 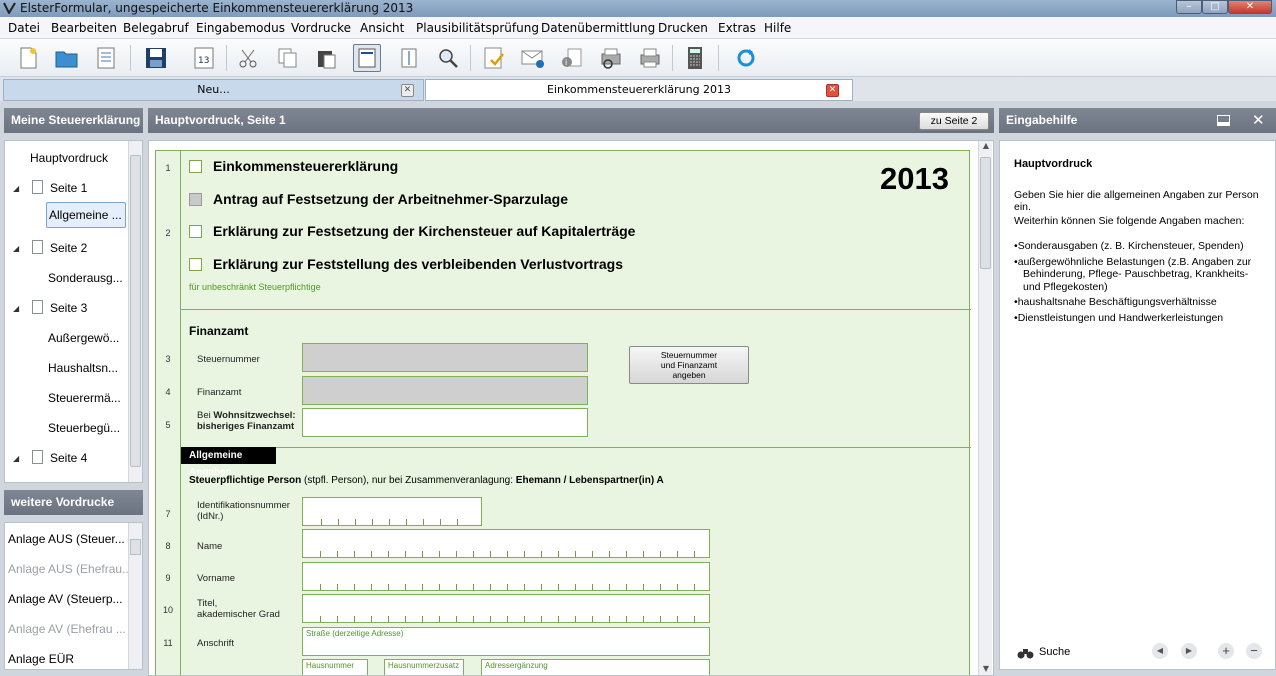 I want to click on menu-eingabemodus: Eingabemodus, so click(x=240, y=28).